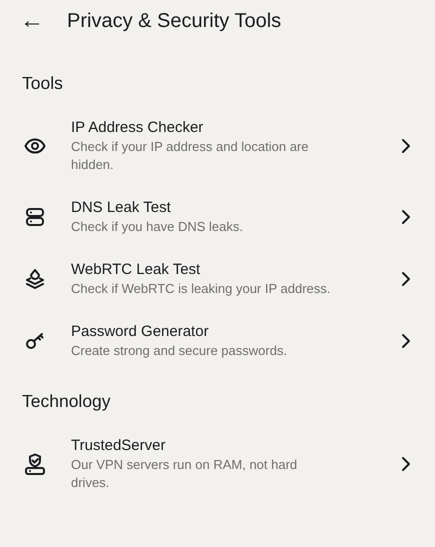 This screenshot has height=547, width=435. I want to click on list-item: DNS Leak Test Check if you have DNS leaks., so click(217, 217).